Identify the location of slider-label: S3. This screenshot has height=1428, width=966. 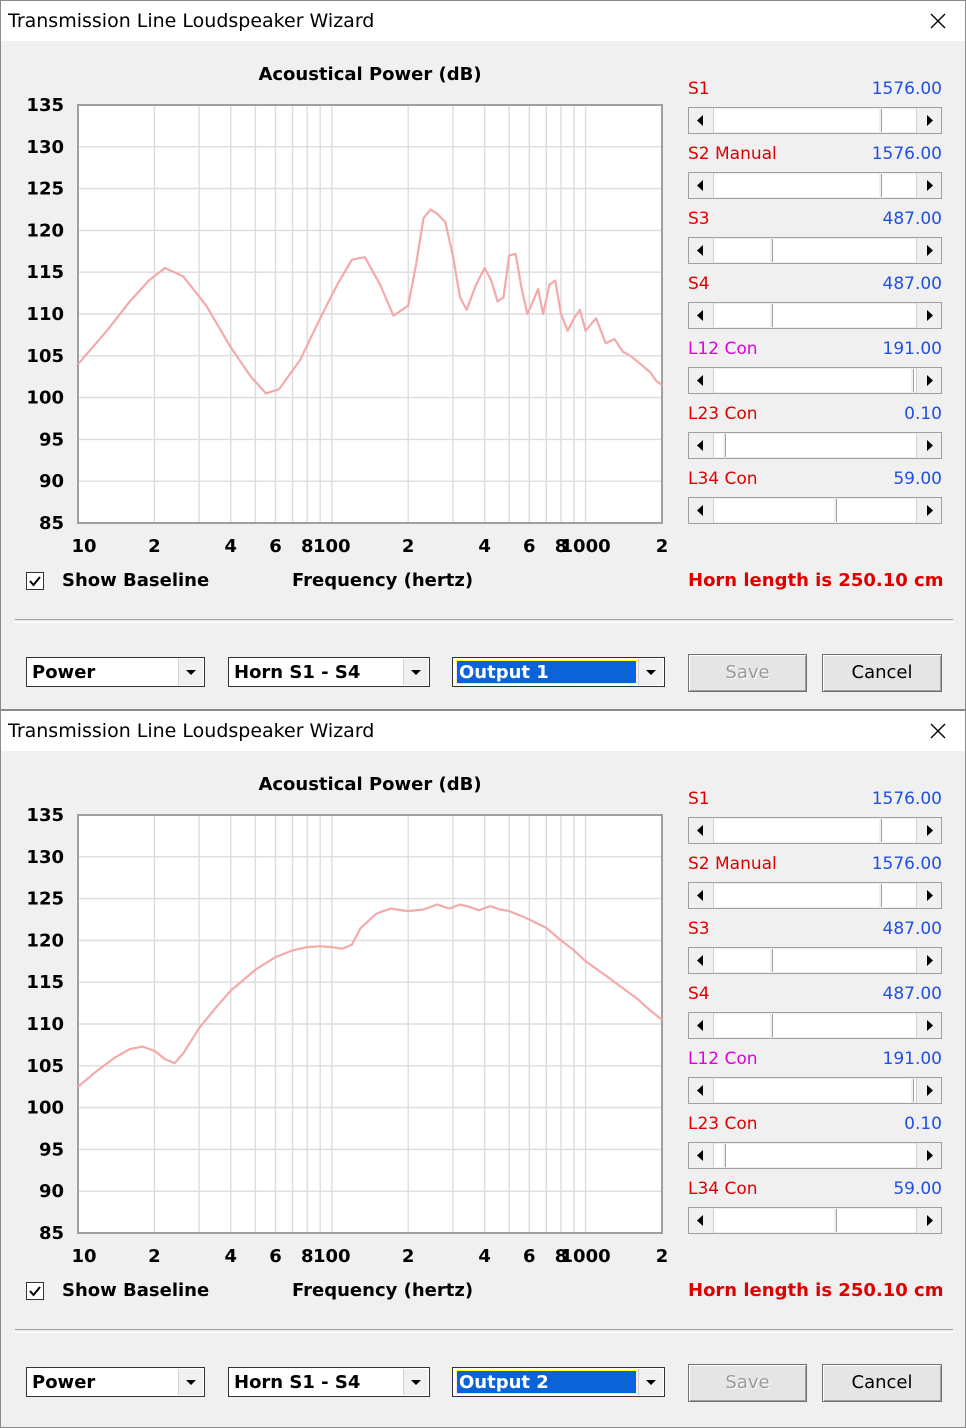
(699, 929).